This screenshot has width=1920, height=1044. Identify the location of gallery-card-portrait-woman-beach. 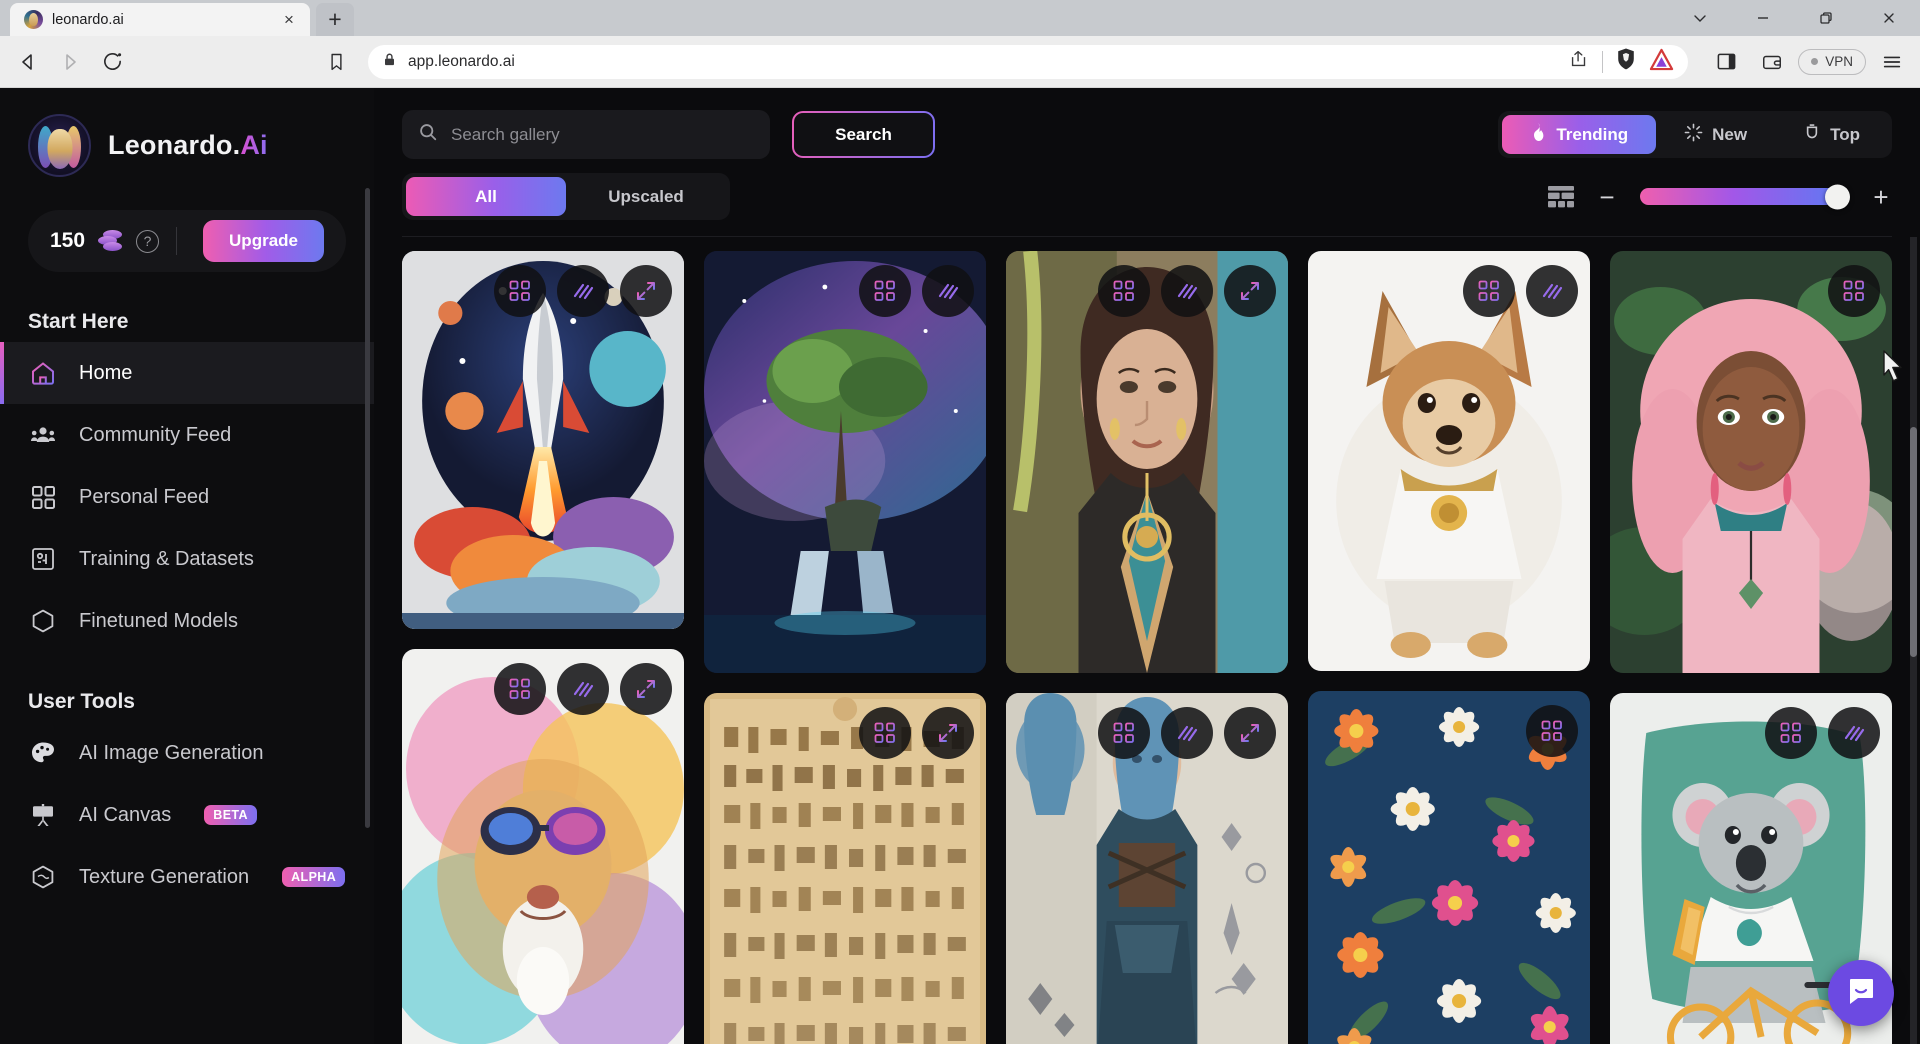
(1147, 462).